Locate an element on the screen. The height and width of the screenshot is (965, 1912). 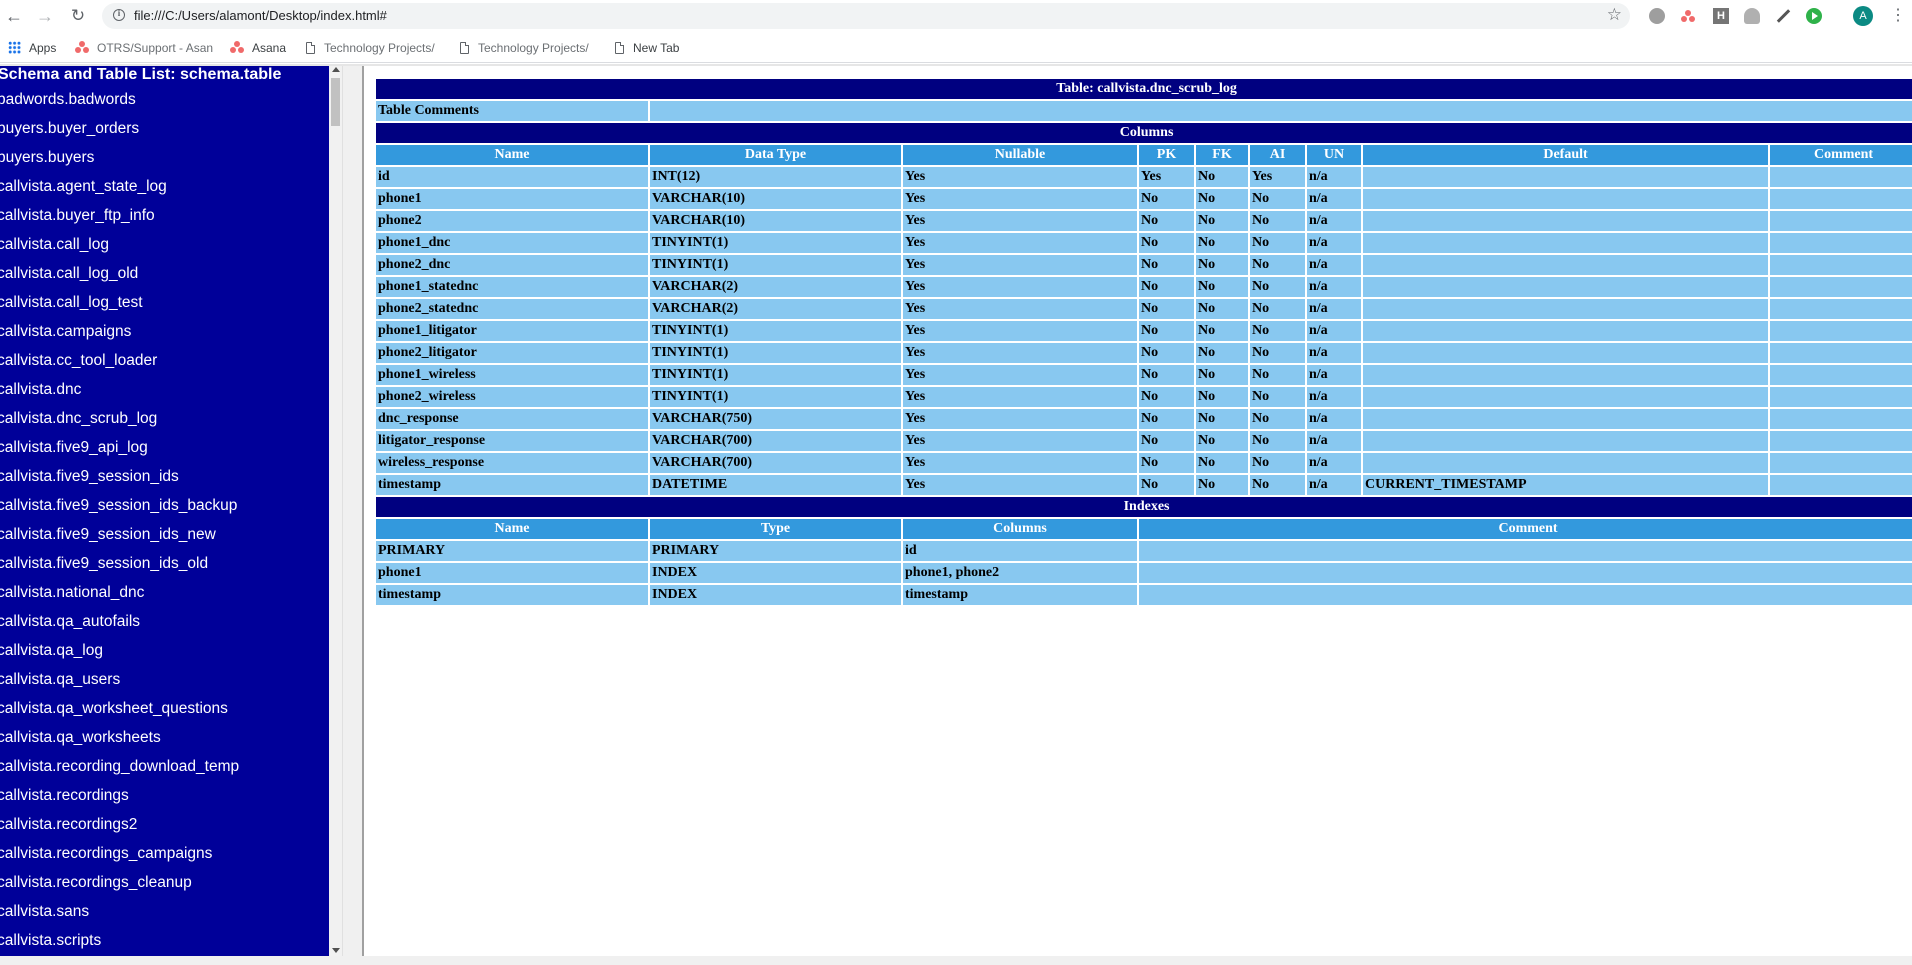
profile-avatar: A is located at coordinates (1863, 16).